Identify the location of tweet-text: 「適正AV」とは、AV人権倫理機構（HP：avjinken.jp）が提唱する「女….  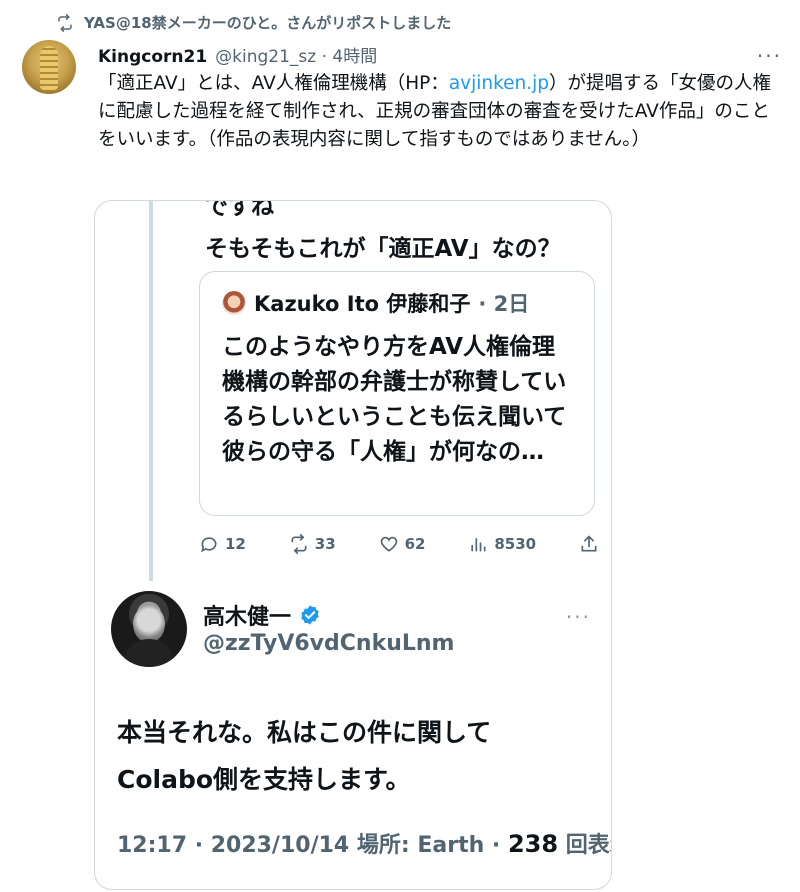
(438, 112).